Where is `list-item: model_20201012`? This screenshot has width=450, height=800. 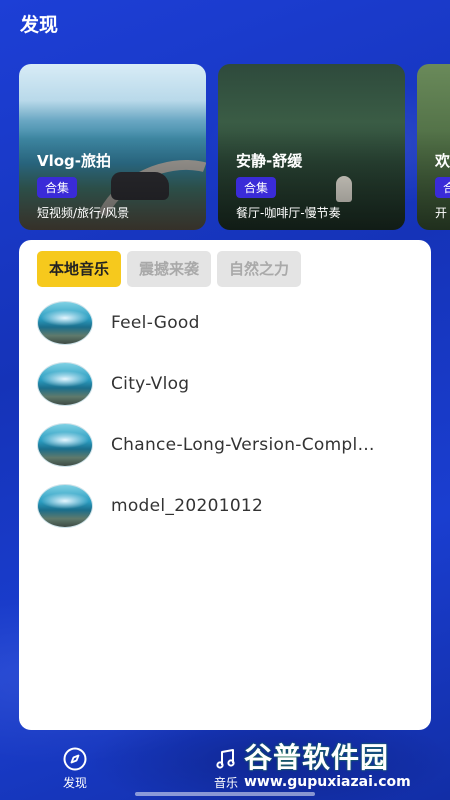 list-item: model_20201012 is located at coordinates (226, 505).